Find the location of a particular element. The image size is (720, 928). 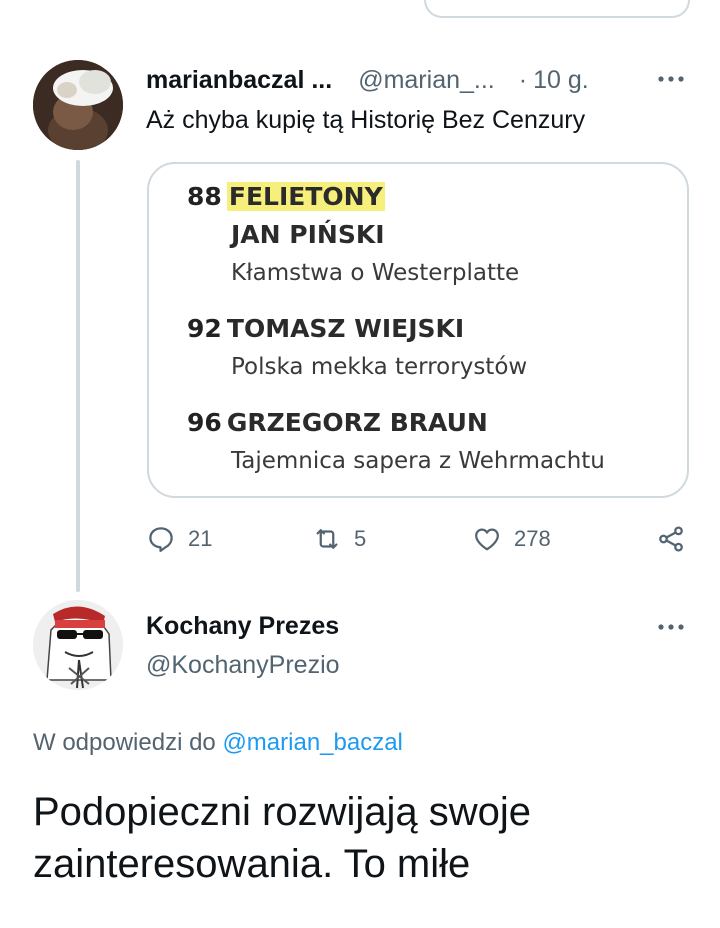

retweet-count: 5 is located at coordinates (360, 538).